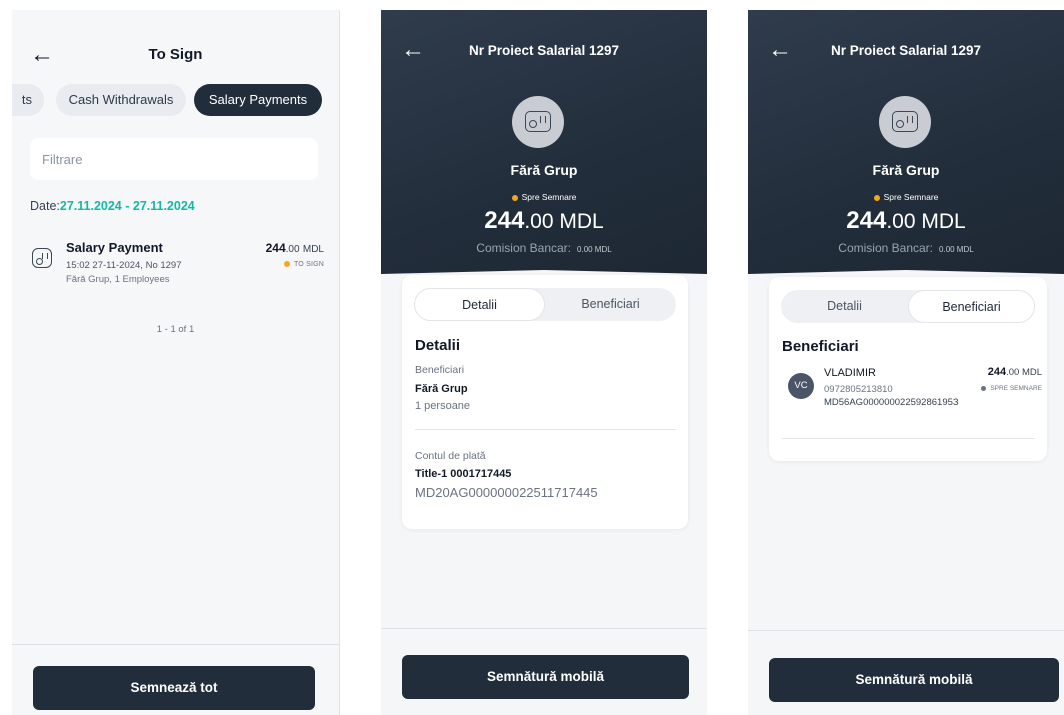  What do you see at coordinates (308, 264) in the screenshot?
I see `status-text: TO SIGN` at bounding box center [308, 264].